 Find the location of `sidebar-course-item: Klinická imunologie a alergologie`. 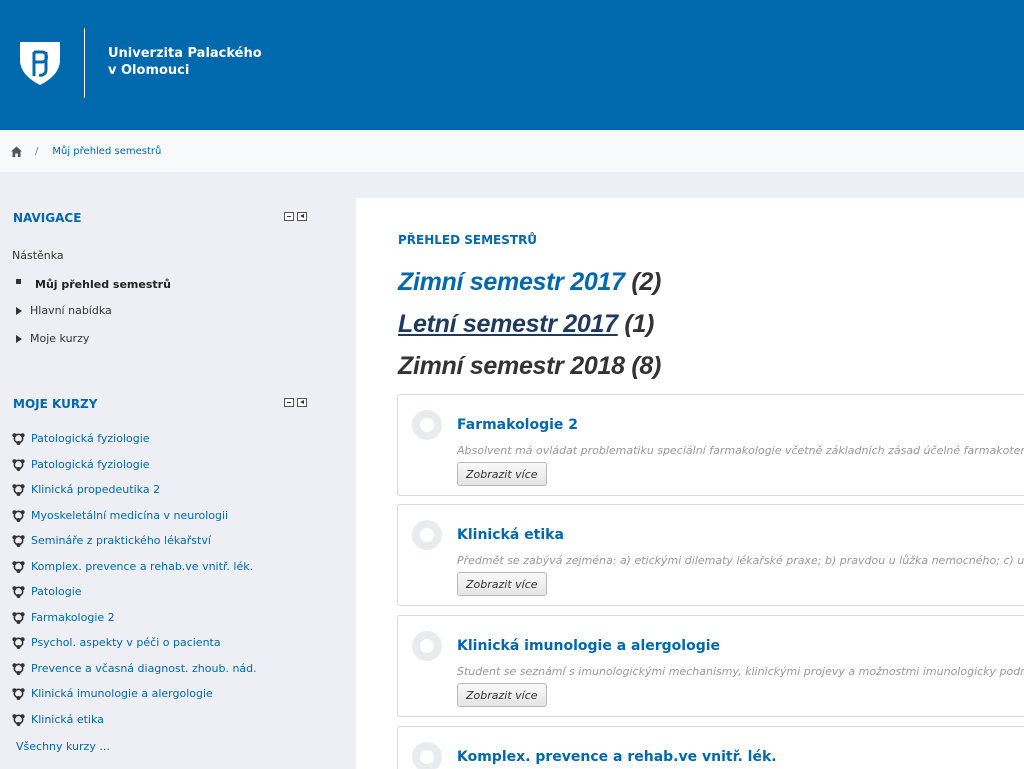

sidebar-course-item: Klinická imunologie a alergologie is located at coordinates (112, 693).